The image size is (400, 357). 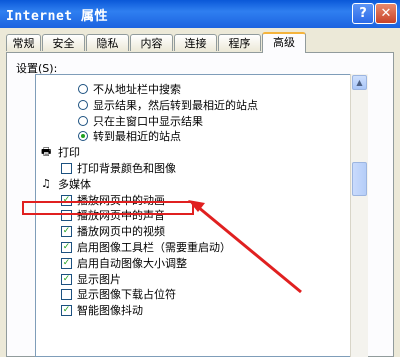 What do you see at coordinates (284, 42) in the screenshot?
I see `tab-advanced: 高级` at bounding box center [284, 42].